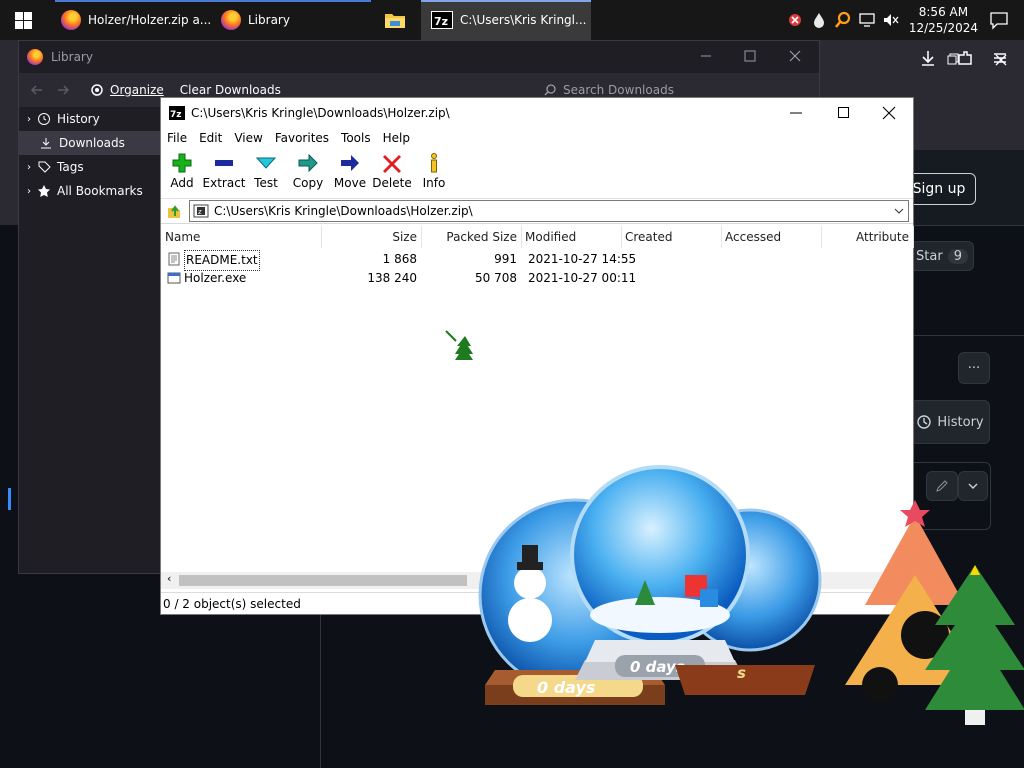 This screenshot has width=1024, height=768. Describe the element at coordinates (210, 138) in the screenshot. I see `menu-edit: Edit` at that location.